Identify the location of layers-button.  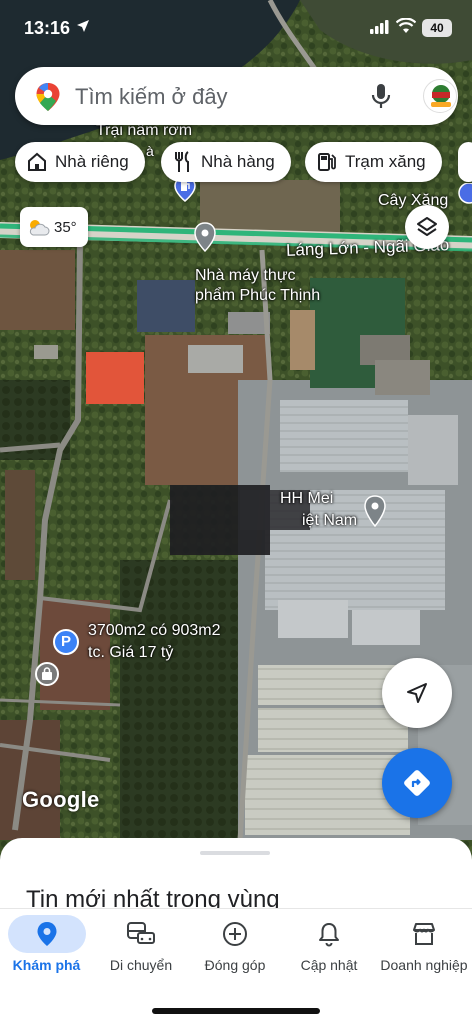
(427, 227).